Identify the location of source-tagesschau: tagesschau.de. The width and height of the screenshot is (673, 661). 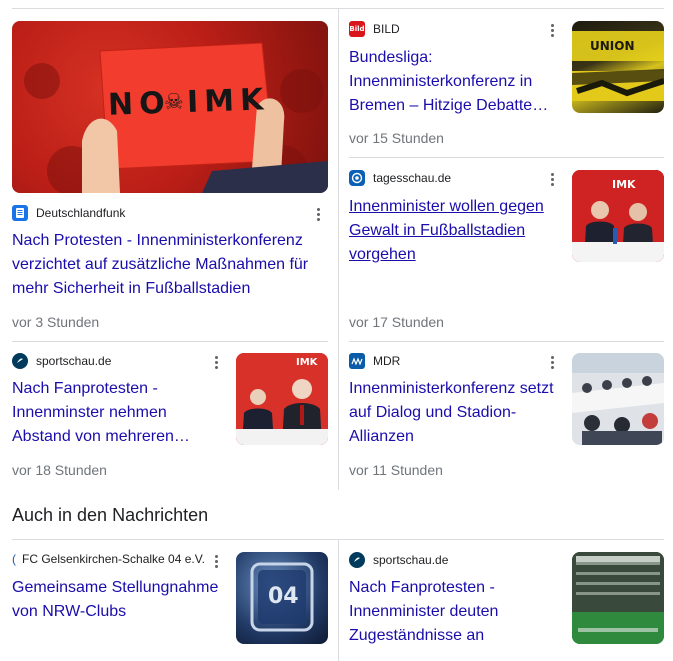
(400, 178).